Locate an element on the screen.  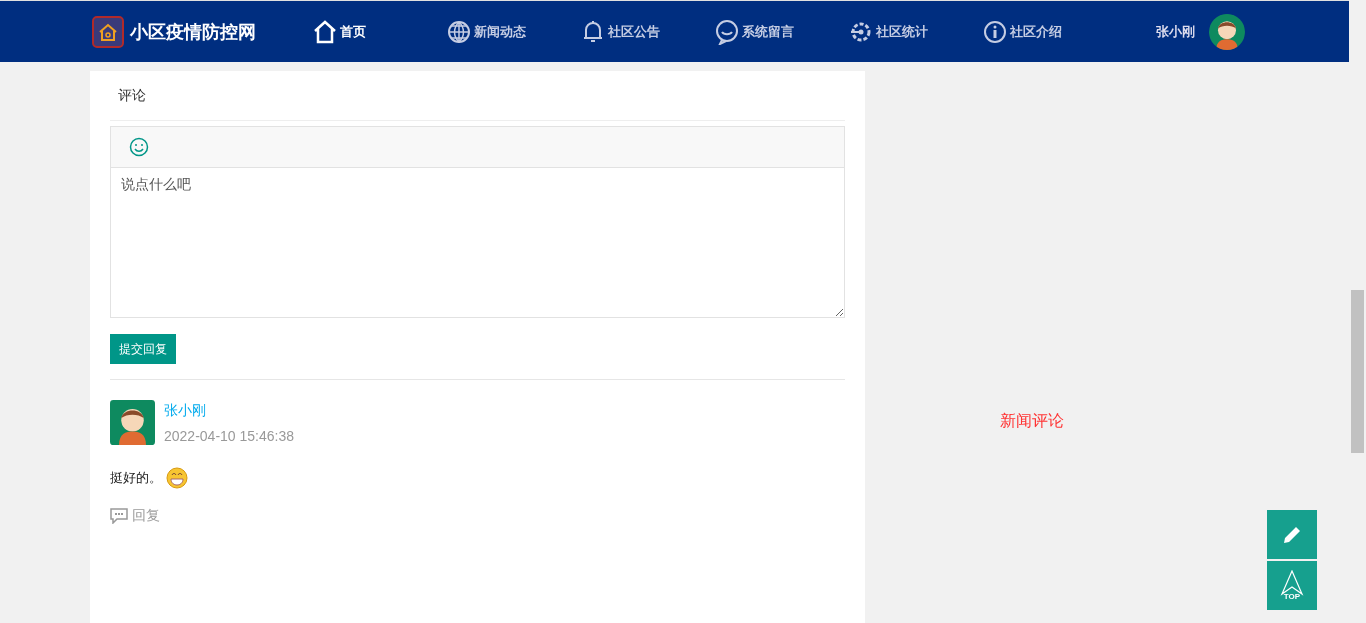
nav-link: 首页 is located at coordinates (379, 31).